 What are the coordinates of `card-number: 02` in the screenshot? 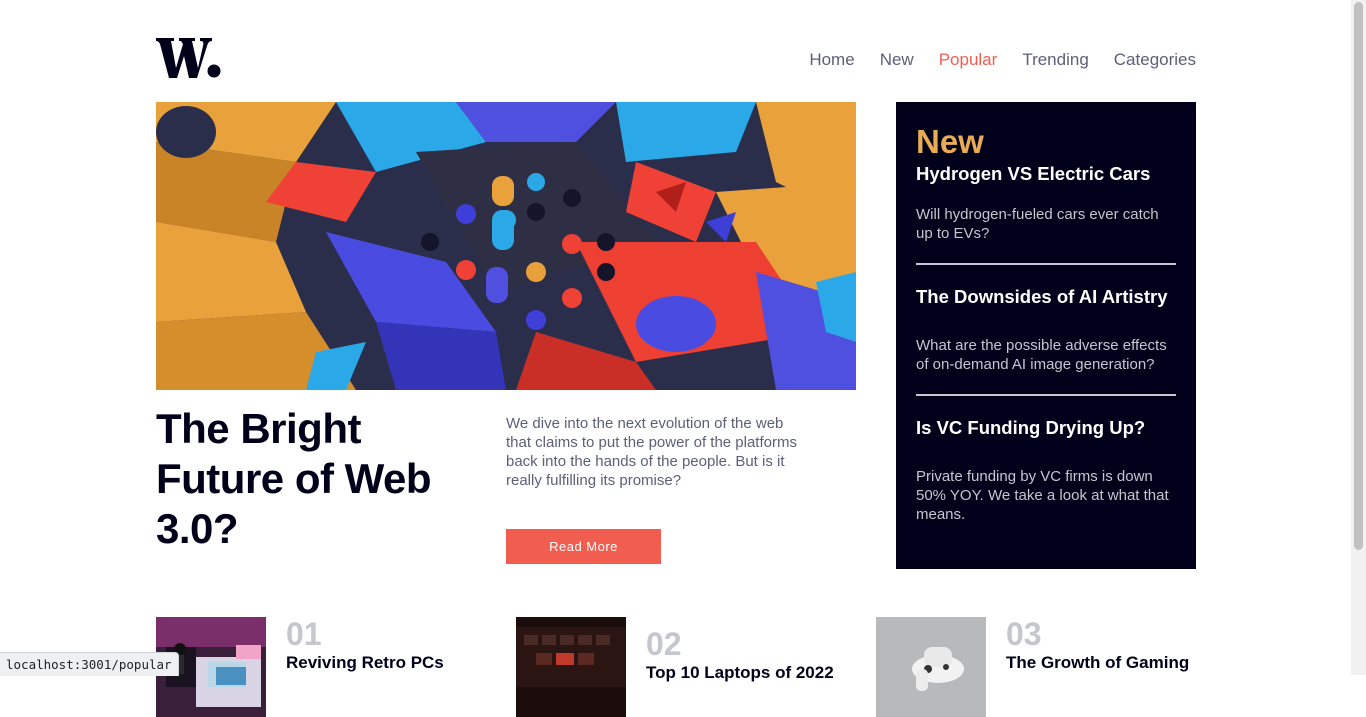 It's located at (664, 644).